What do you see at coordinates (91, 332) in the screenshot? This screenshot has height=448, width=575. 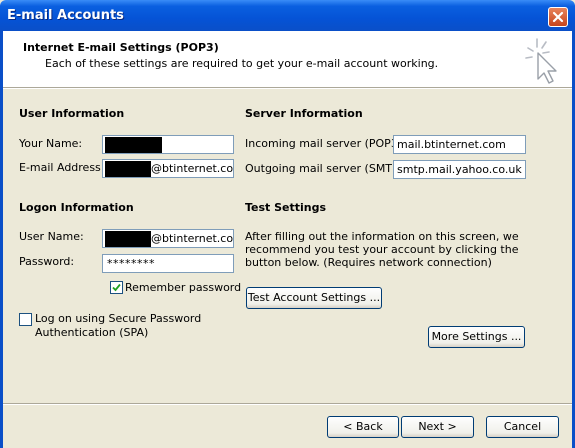 I see `spa-label-line2: Authentication (SPA)` at bounding box center [91, 332].